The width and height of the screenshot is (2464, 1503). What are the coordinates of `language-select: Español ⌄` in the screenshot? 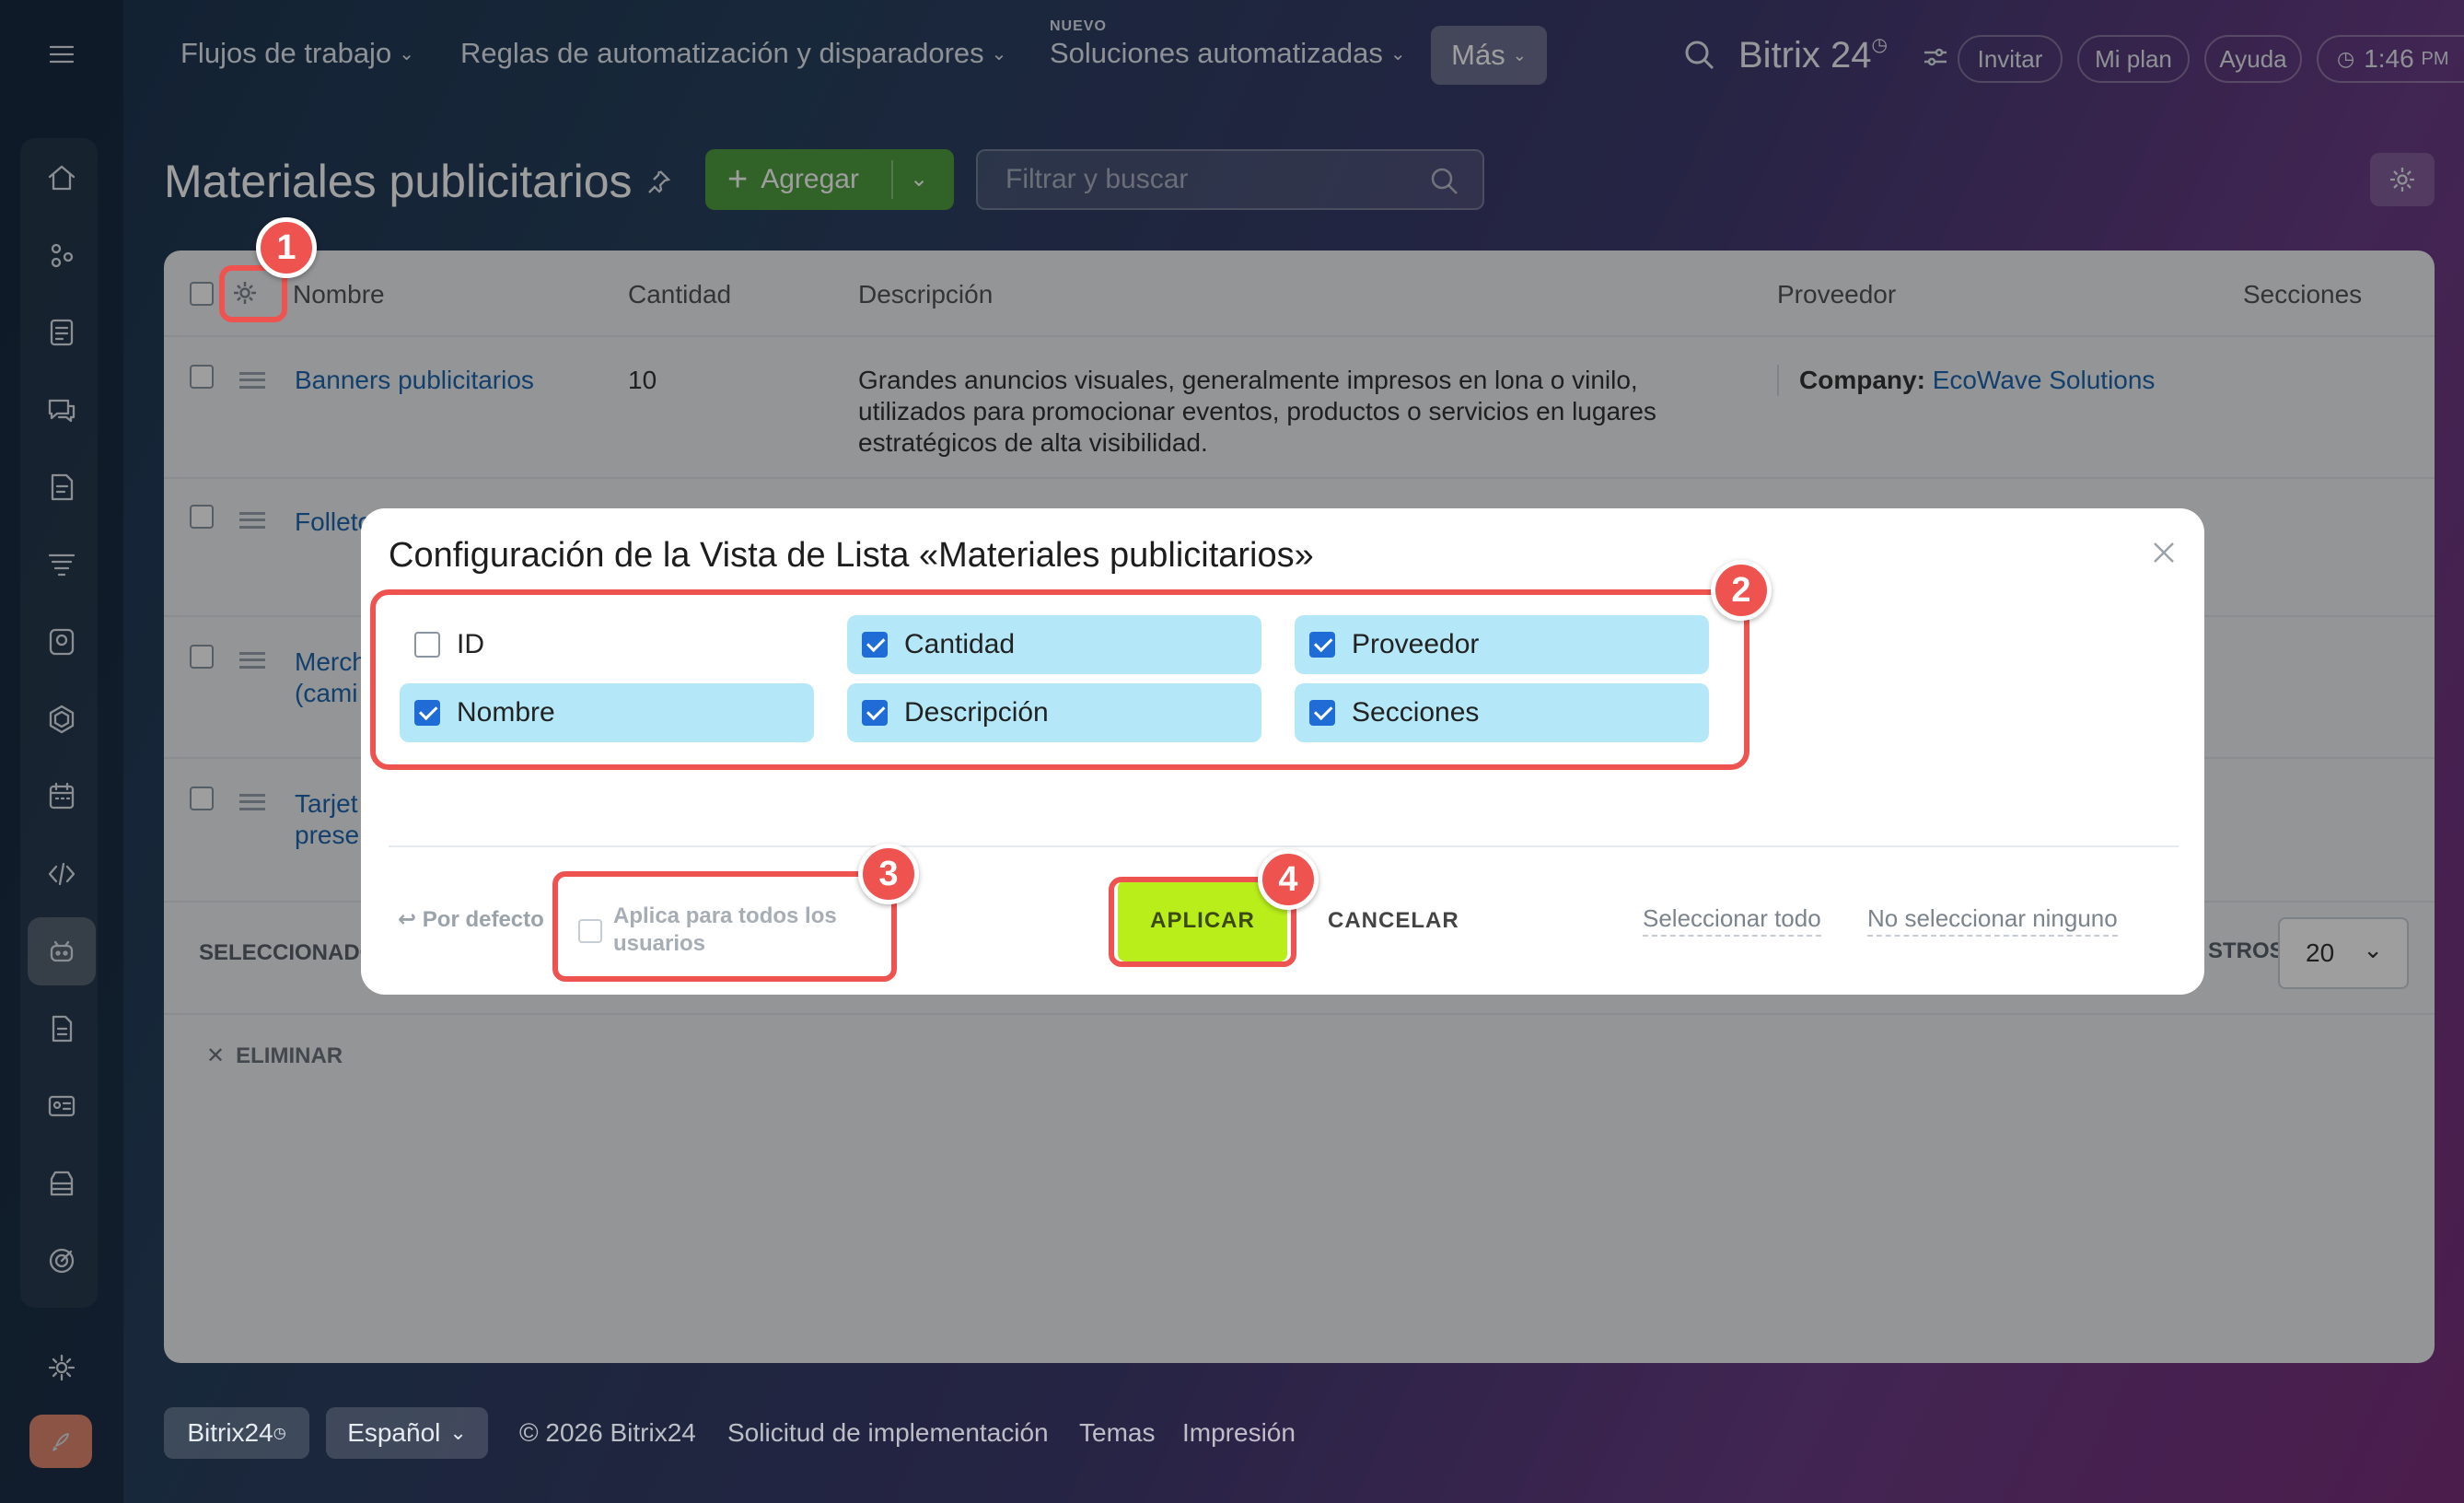 It's located at (407, 1433).